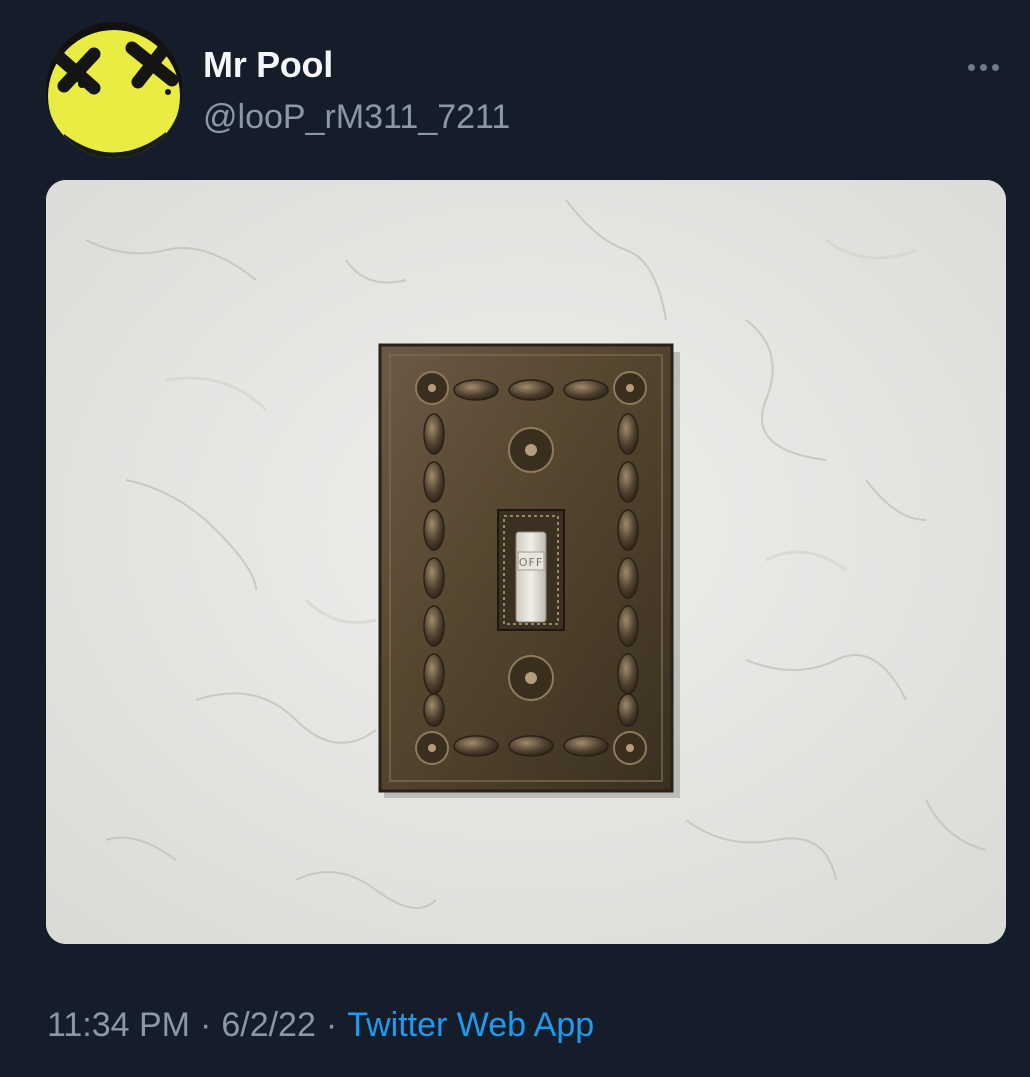 The image size is (1030, 1077). I want to click on dead-smiley-face-icon, so click(114, 90).